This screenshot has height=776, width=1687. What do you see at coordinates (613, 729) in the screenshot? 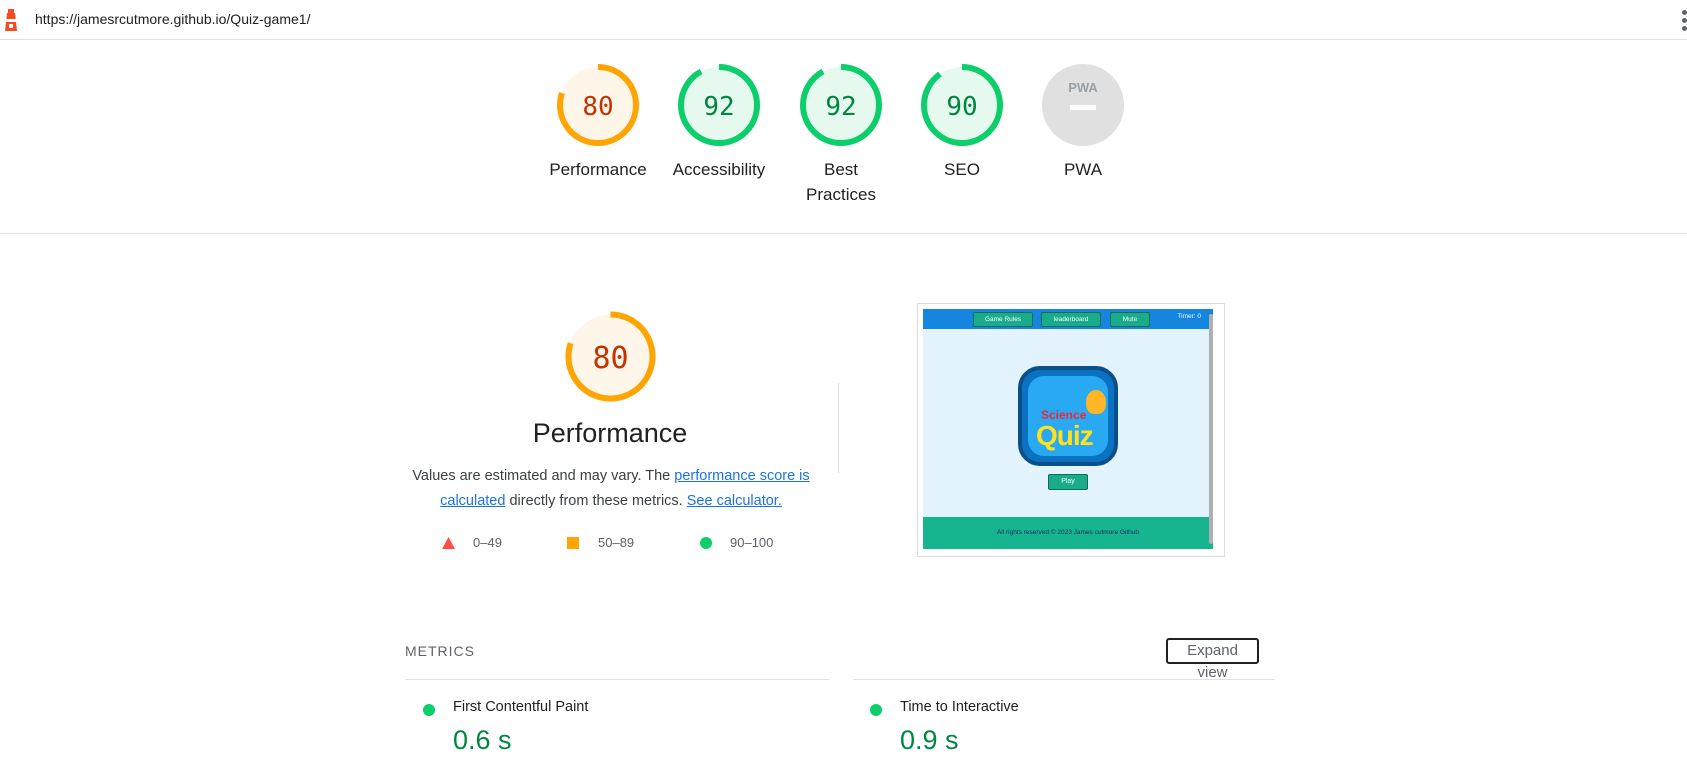
I see `metric-fcp: First Contentful Paint 0.6 s` at bounding box center [613, 729].